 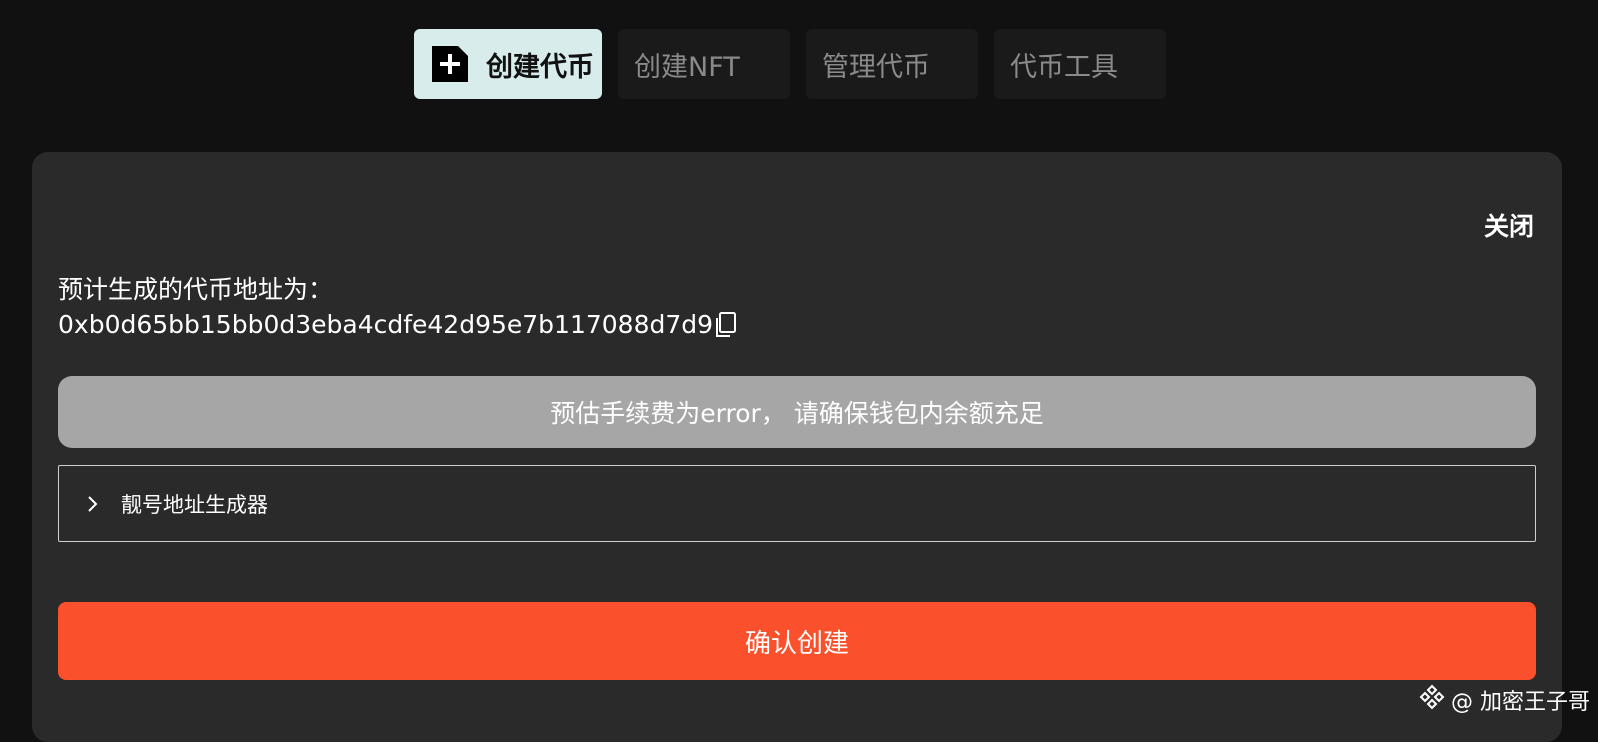 I want to click on tab-manage-token: 管理代币, so click(x=892, y=64).